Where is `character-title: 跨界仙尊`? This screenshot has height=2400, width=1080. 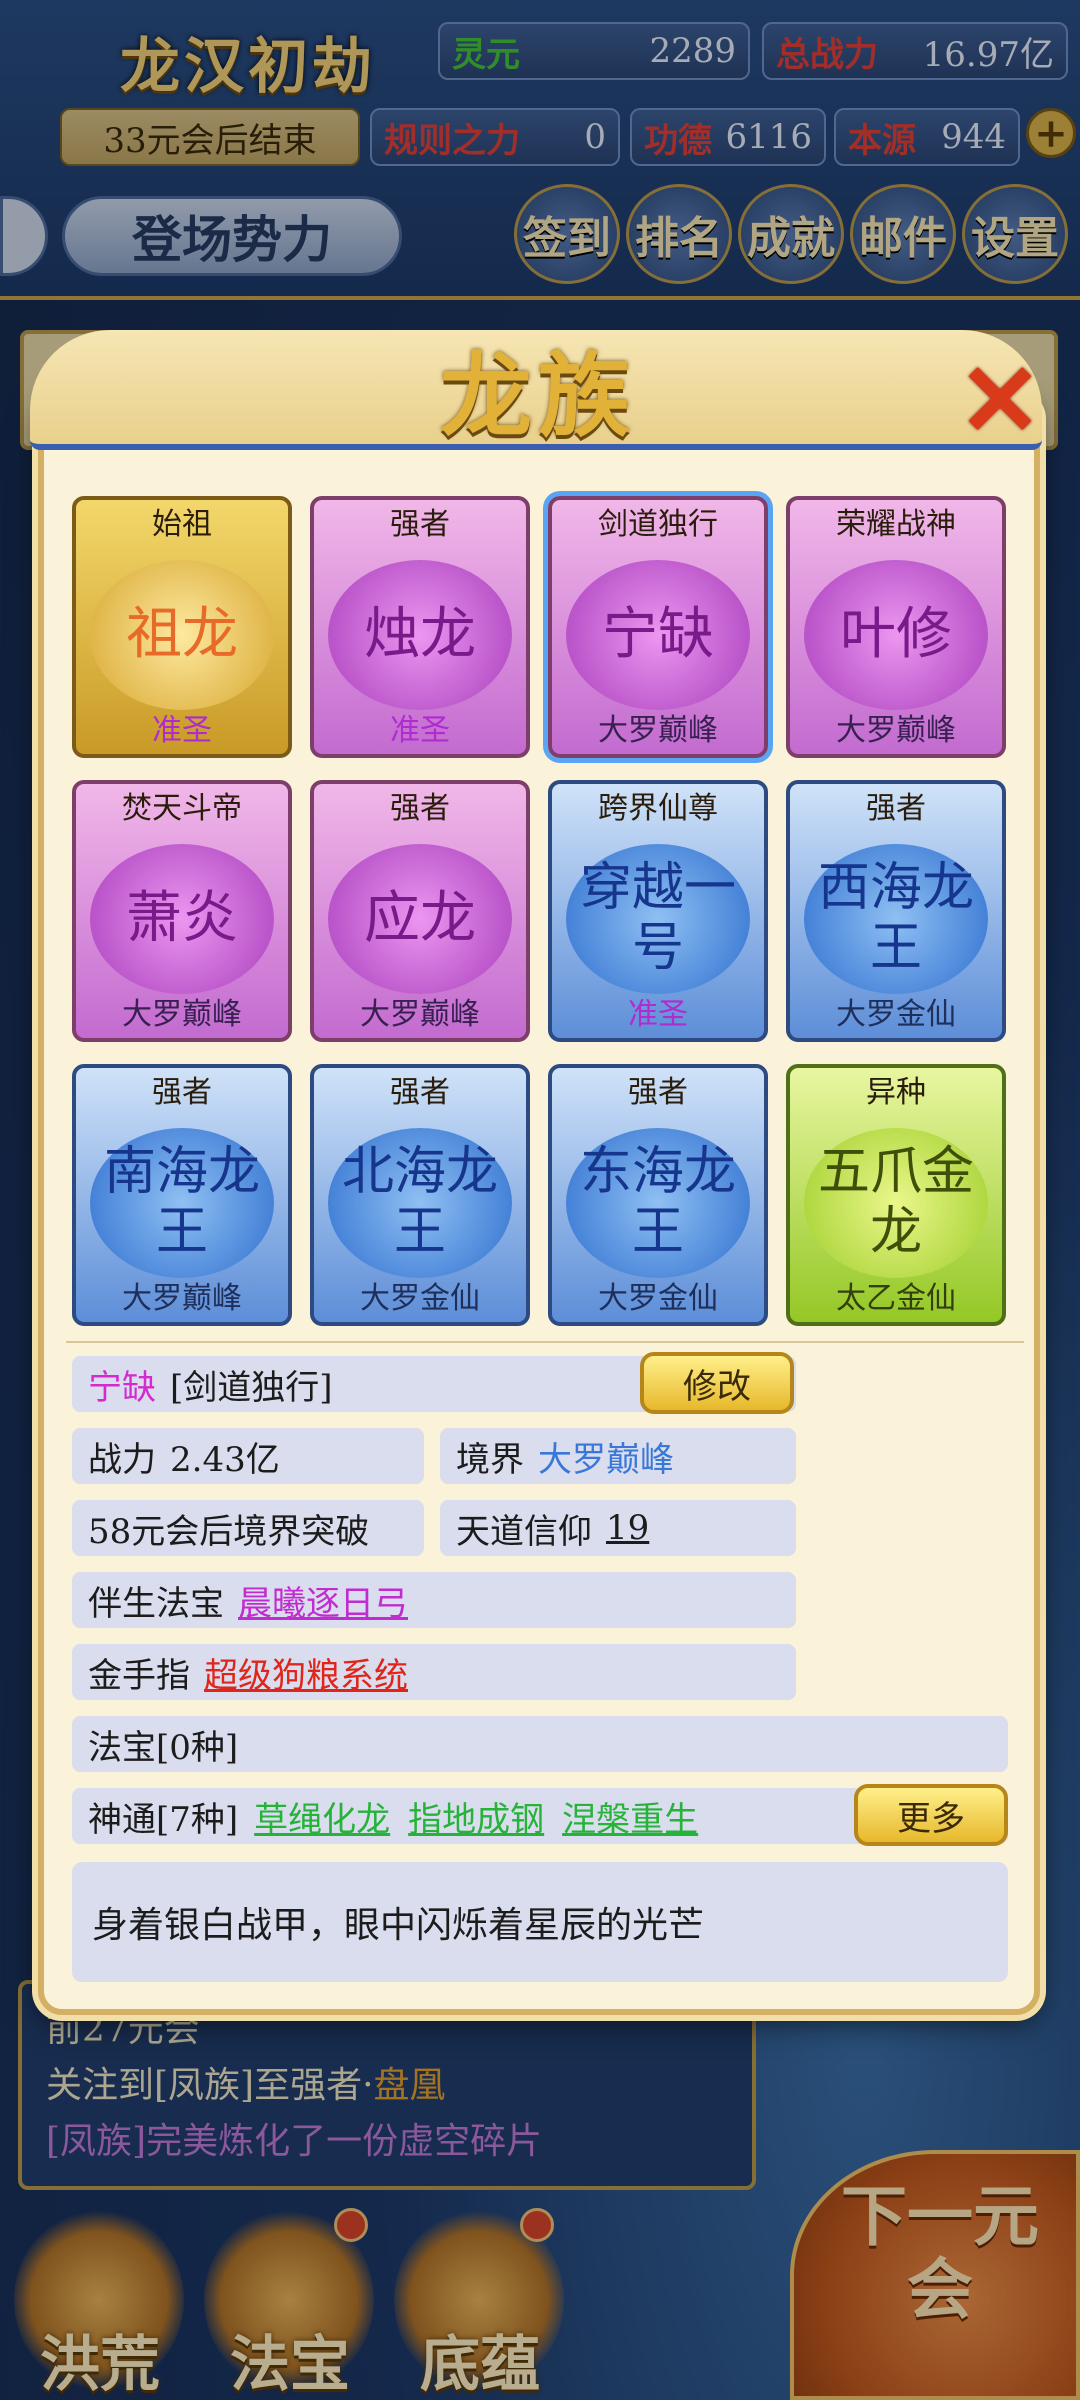 character-title: 跨界仙尊 is located at coordinates (658, 808).